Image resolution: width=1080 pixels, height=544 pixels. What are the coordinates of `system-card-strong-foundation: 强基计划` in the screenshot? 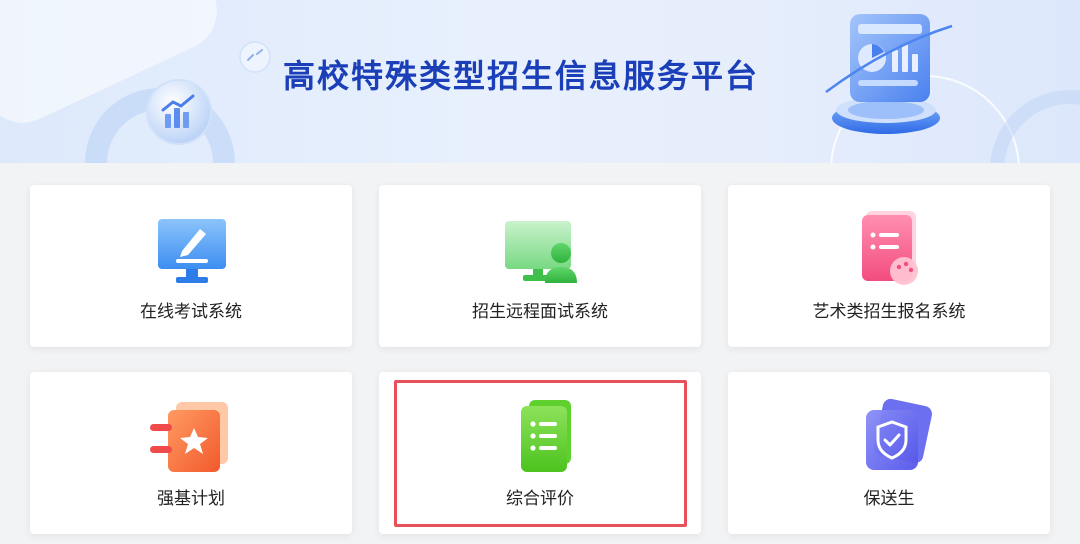 It's located at (191, 453).